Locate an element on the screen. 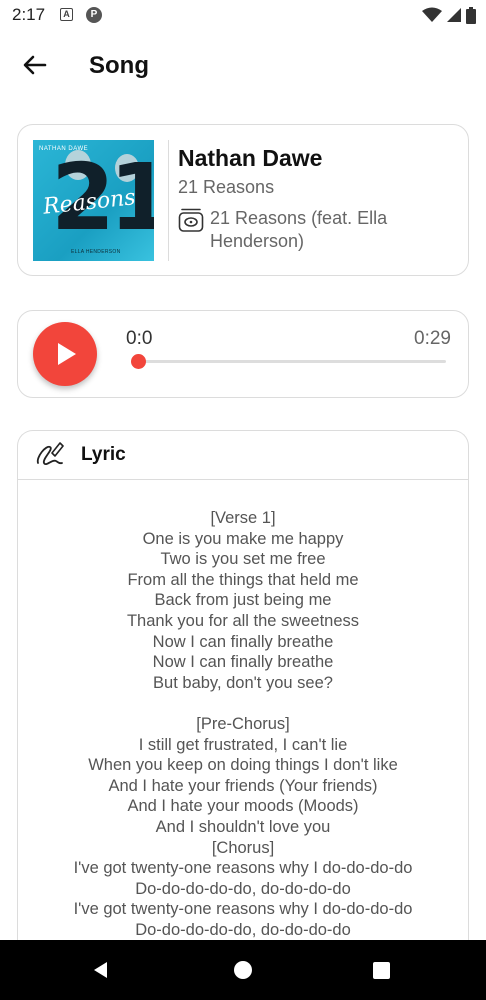  signature-pen-icon is located at coordinates (50, 453).